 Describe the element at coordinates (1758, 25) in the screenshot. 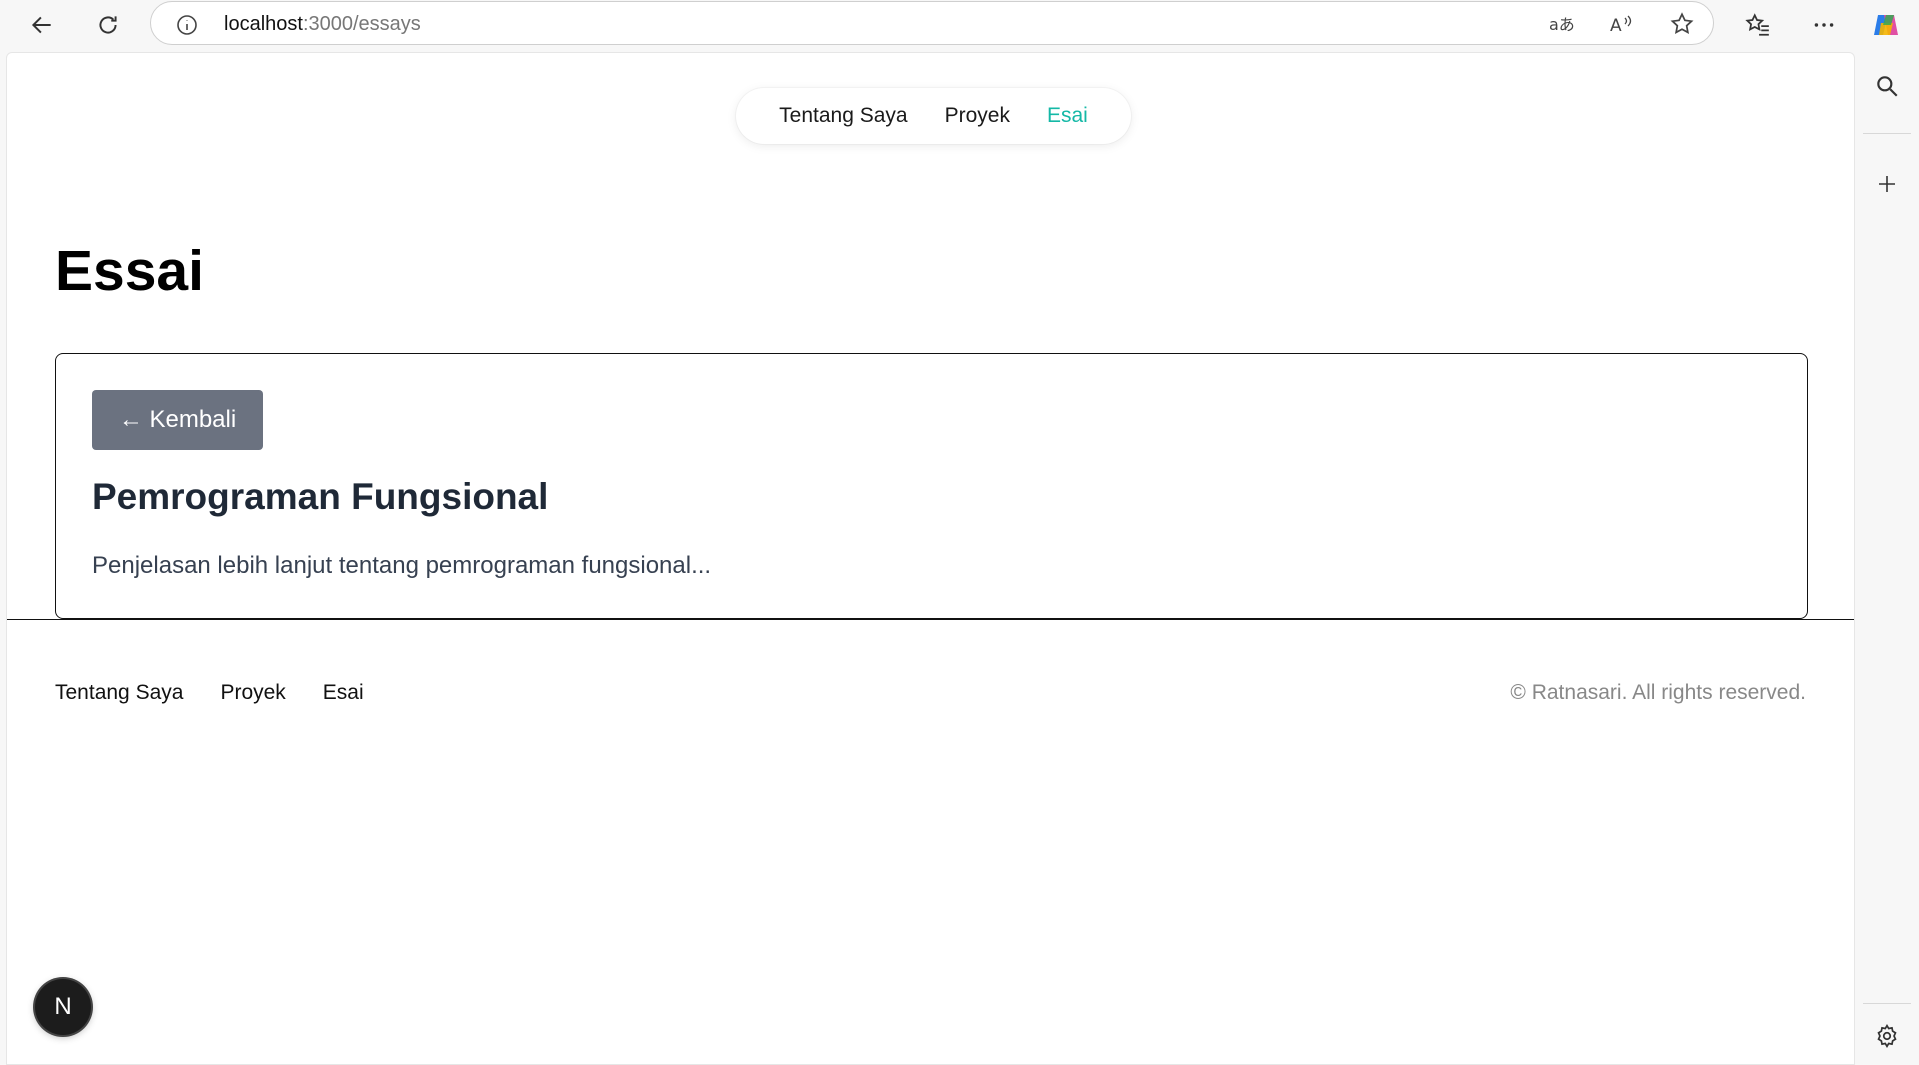

I see `favorites-icon` at that location.